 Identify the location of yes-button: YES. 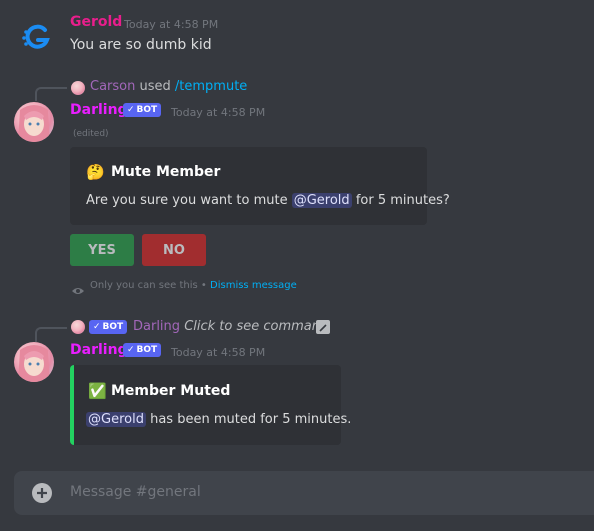
(102, 250).